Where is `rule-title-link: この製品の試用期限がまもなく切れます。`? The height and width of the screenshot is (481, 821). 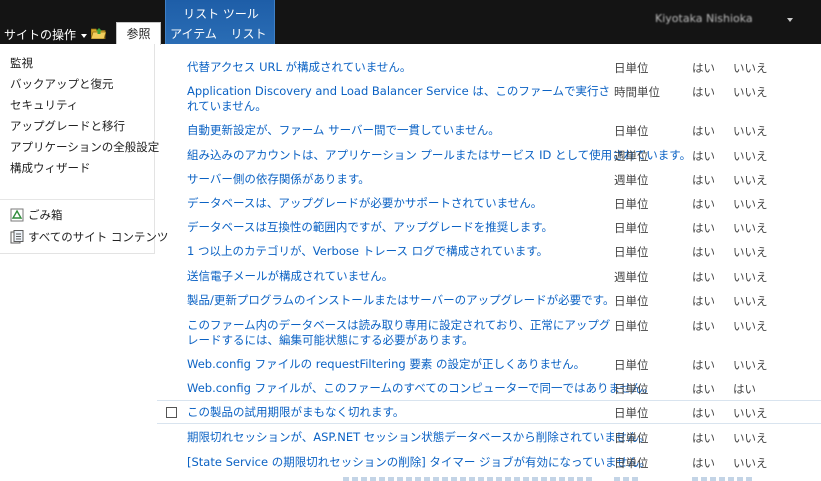 rule-title-link: この製品の試用期限がまもなく切れます。 is located at coordinates (295, 412).